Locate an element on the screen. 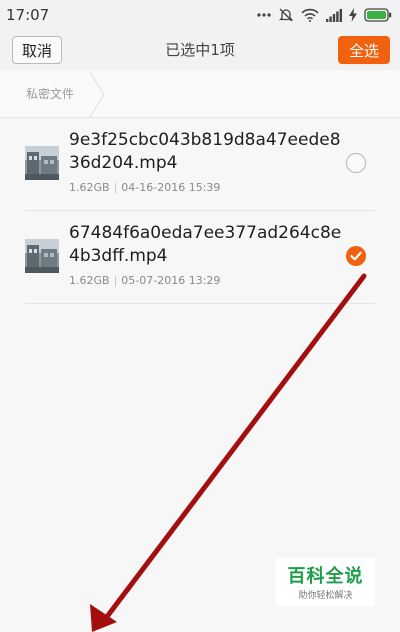 The image size is (400, 632). cancel-button: 取消 is located at coordinates (37, 50).